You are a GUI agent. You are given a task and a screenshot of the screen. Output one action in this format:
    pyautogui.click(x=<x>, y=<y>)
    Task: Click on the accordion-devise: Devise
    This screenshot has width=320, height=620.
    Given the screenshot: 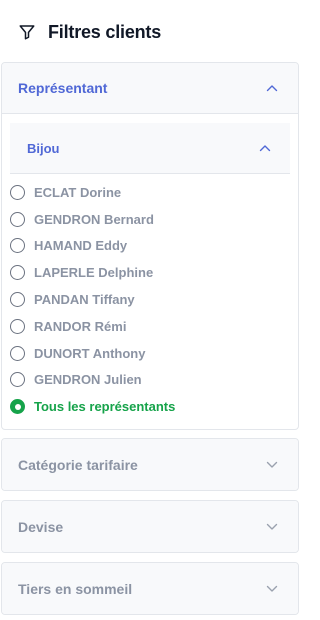 What is the action you would take?
    pyautogui.click(x=150, y=526)
    